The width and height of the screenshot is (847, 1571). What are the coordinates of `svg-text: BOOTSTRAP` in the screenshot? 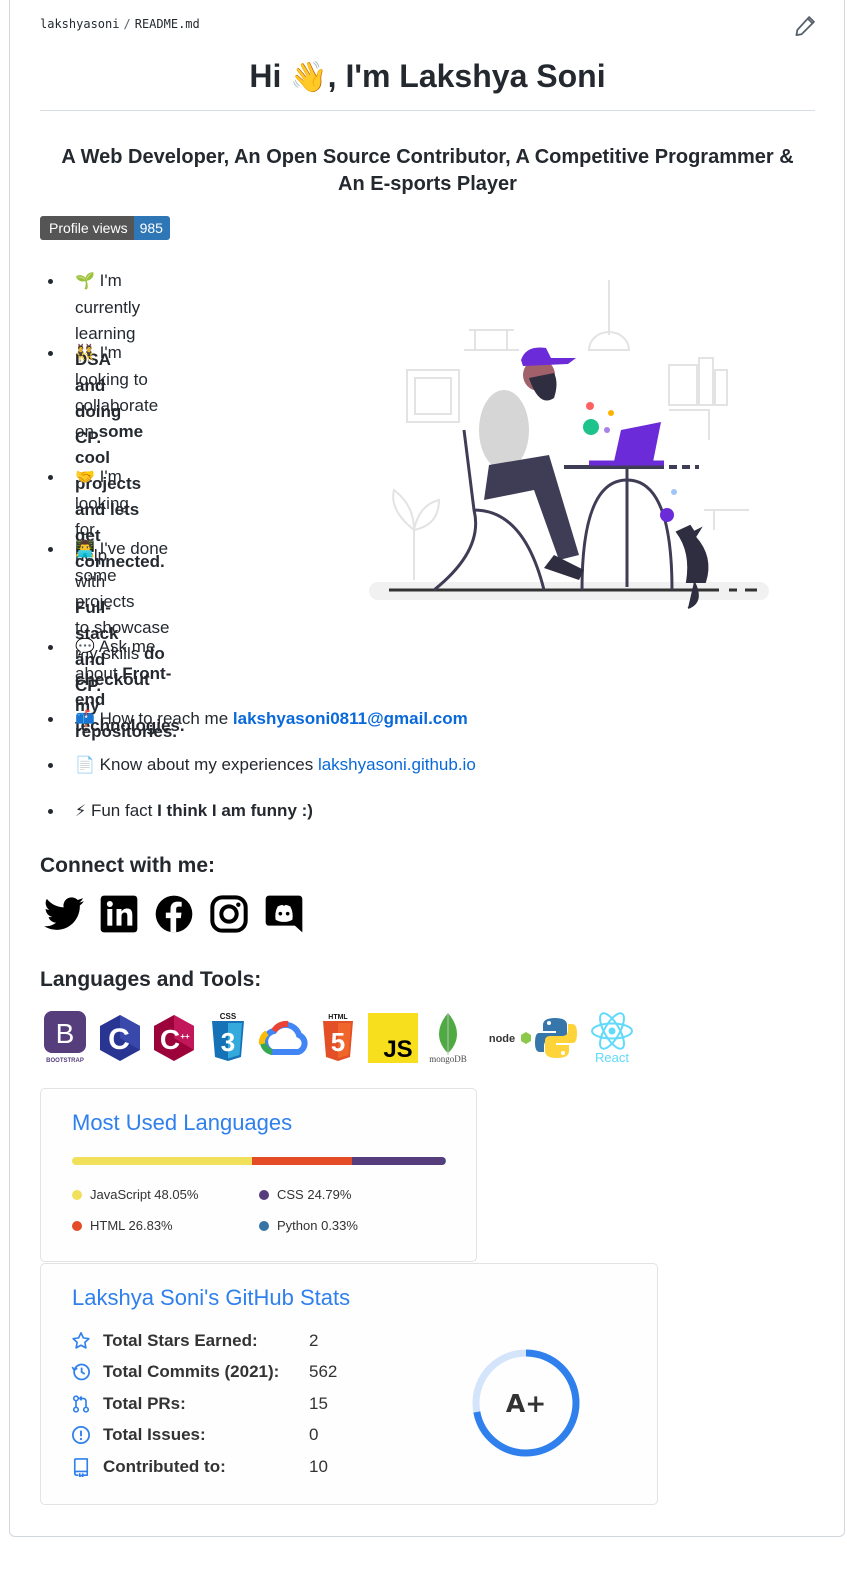 It's located at (65, 1061).